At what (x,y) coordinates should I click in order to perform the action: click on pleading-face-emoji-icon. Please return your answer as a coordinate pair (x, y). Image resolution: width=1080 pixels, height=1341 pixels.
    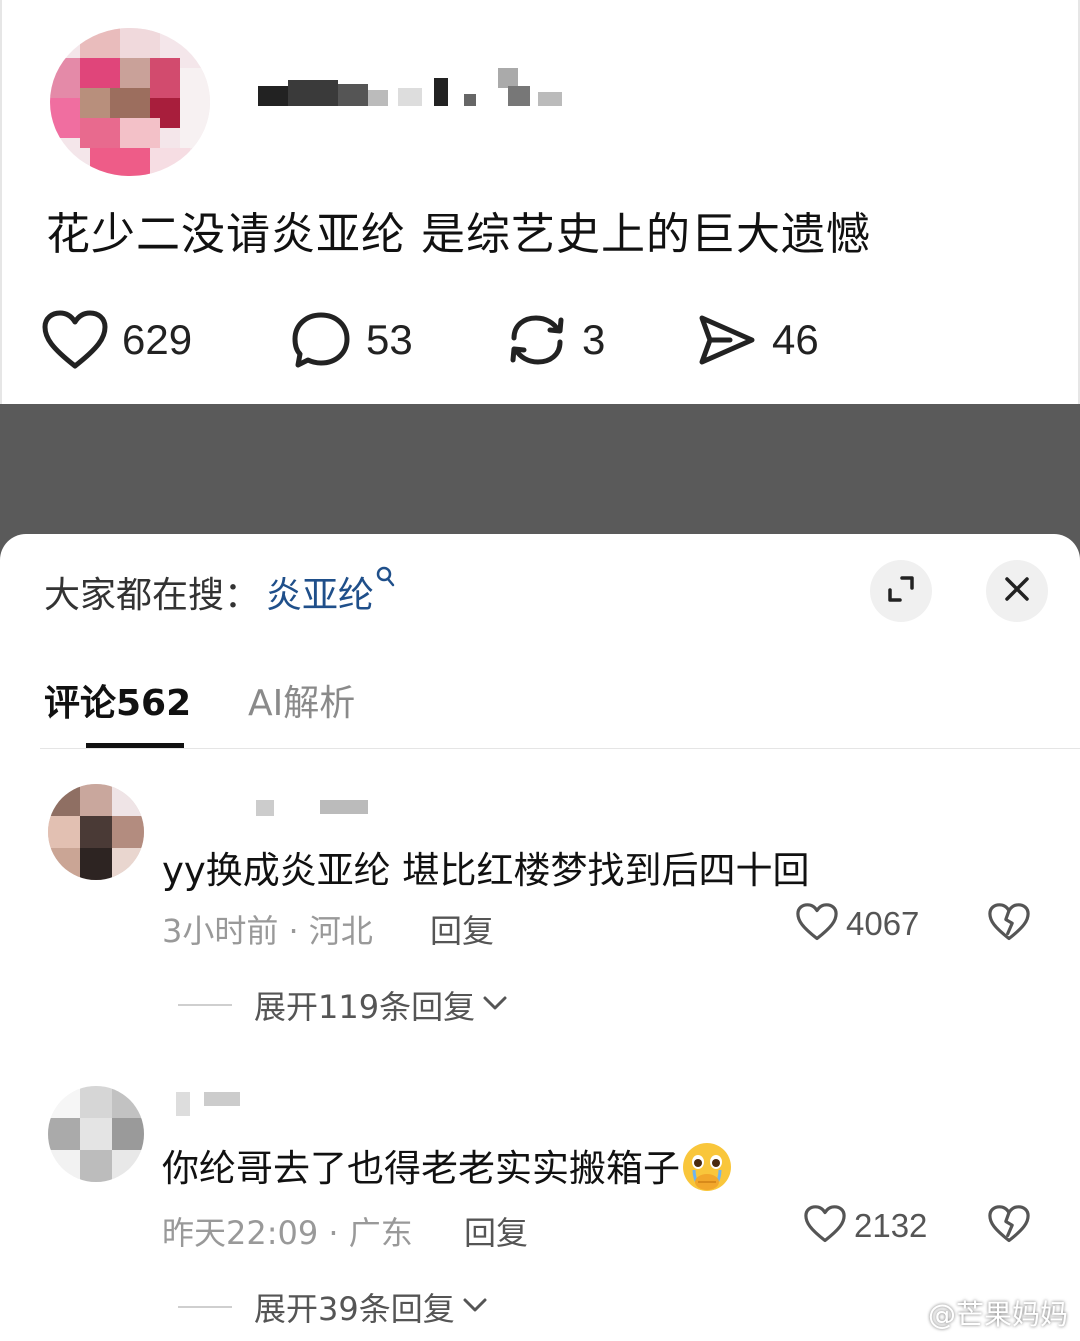
    Looking at the image, I should click on (707, 1167).